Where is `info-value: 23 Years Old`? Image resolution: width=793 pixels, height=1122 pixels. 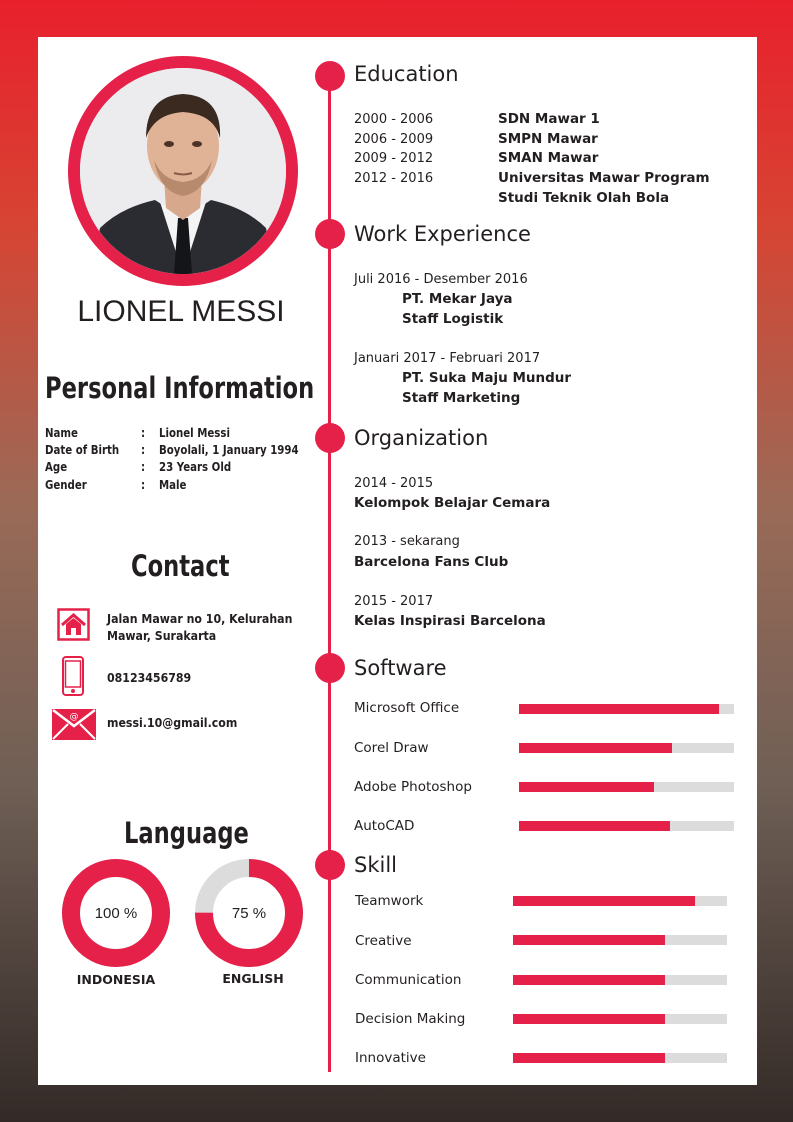
info-value: 23 Years Old is located at coordinates (195, 467).